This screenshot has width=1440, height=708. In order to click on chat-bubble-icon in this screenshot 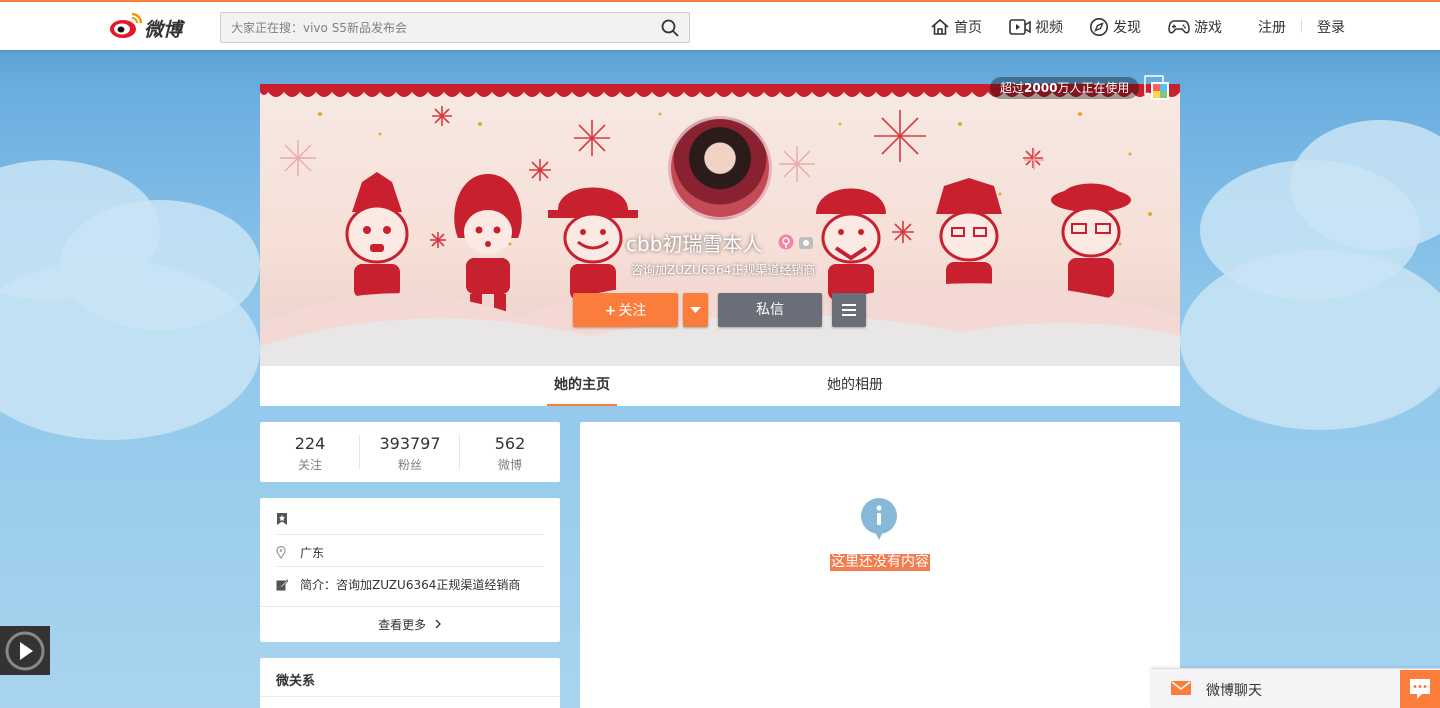, I will do `click(1420, 689)`.